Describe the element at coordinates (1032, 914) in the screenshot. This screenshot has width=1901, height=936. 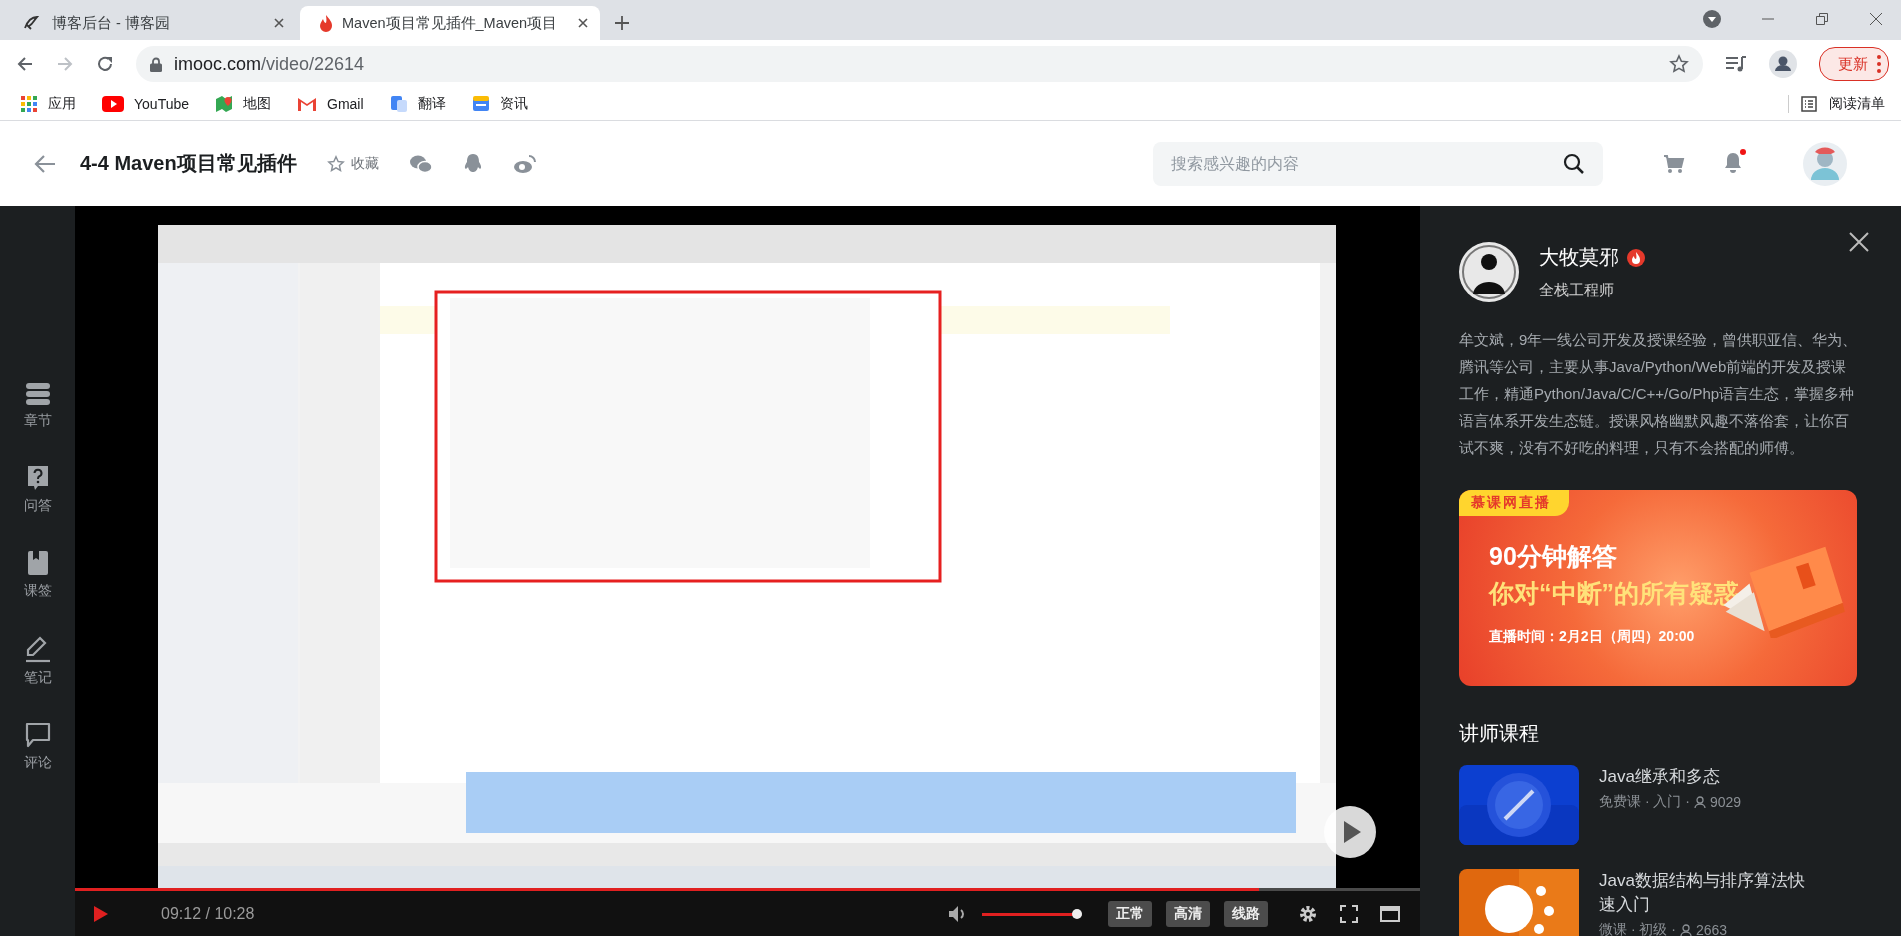
I see `volume-slider` at that location.